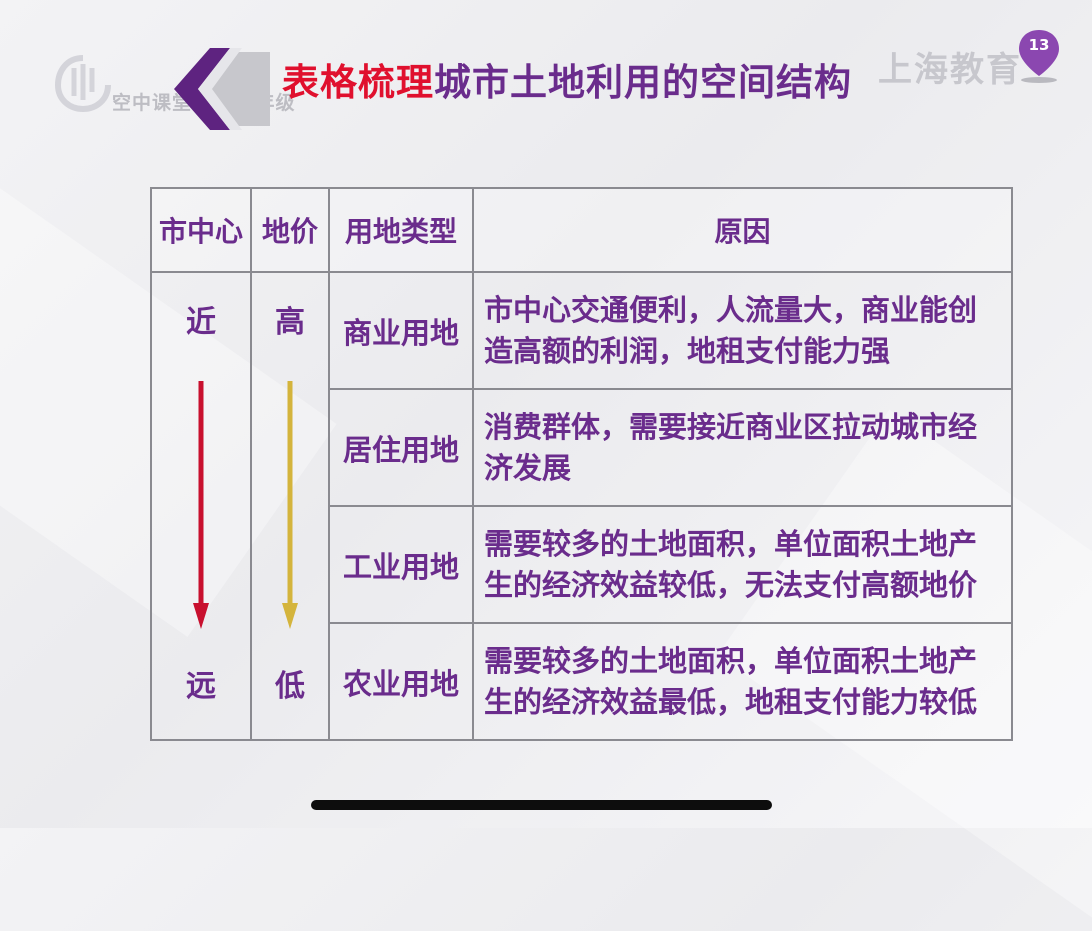 The width and height of the screenshot is (1092, 931). What do you see at coordinates (1039, 56) in the screenshot?
I see `page-badge: 13` at bounding box center [1039, 56].